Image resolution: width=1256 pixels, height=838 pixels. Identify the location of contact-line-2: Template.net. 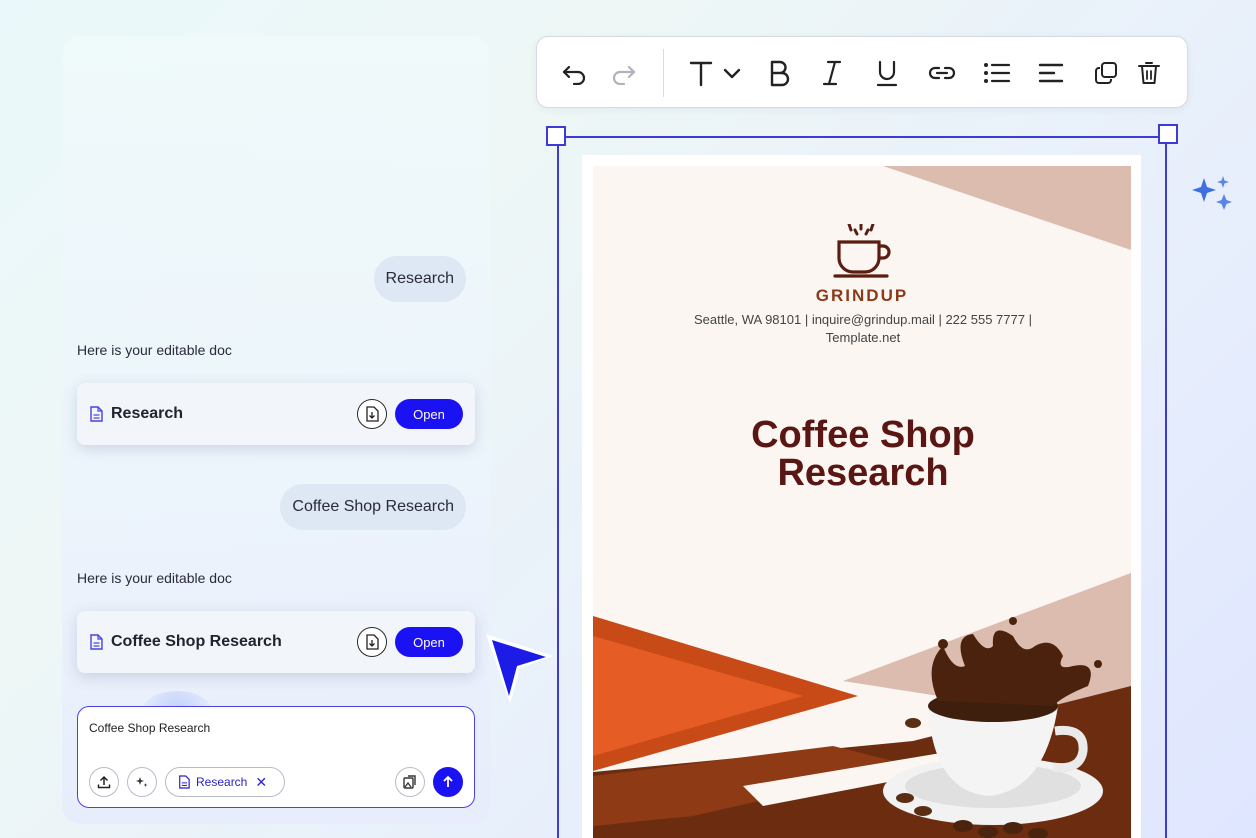
(863, 337).